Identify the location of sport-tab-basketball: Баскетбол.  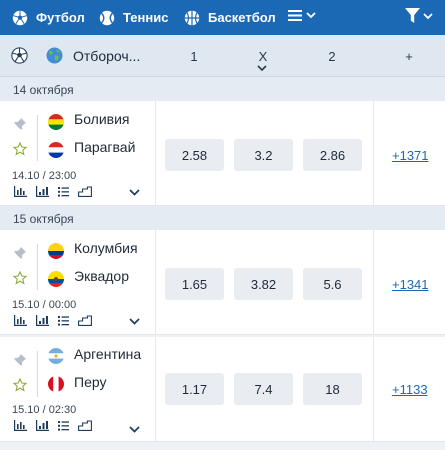
(230, 17).